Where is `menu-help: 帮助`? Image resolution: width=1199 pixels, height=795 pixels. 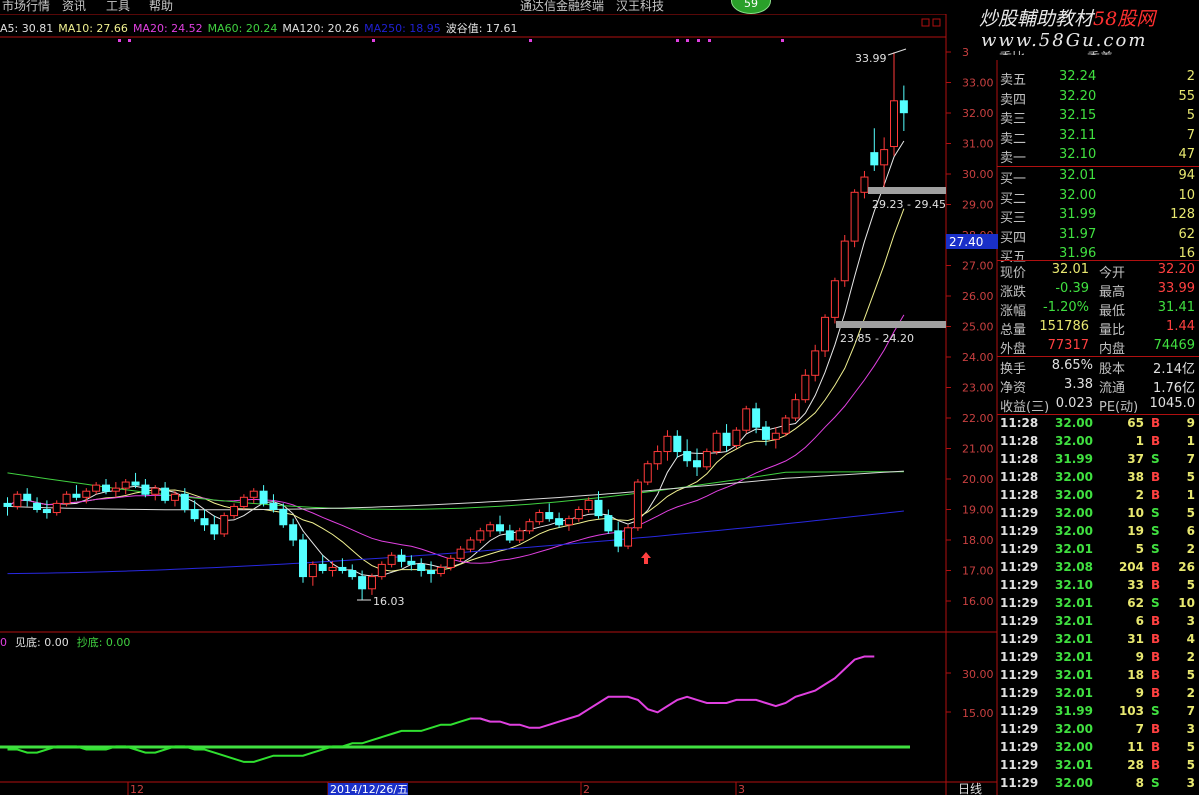 menu-help: 帮助 is located at coordinates (161, 7).